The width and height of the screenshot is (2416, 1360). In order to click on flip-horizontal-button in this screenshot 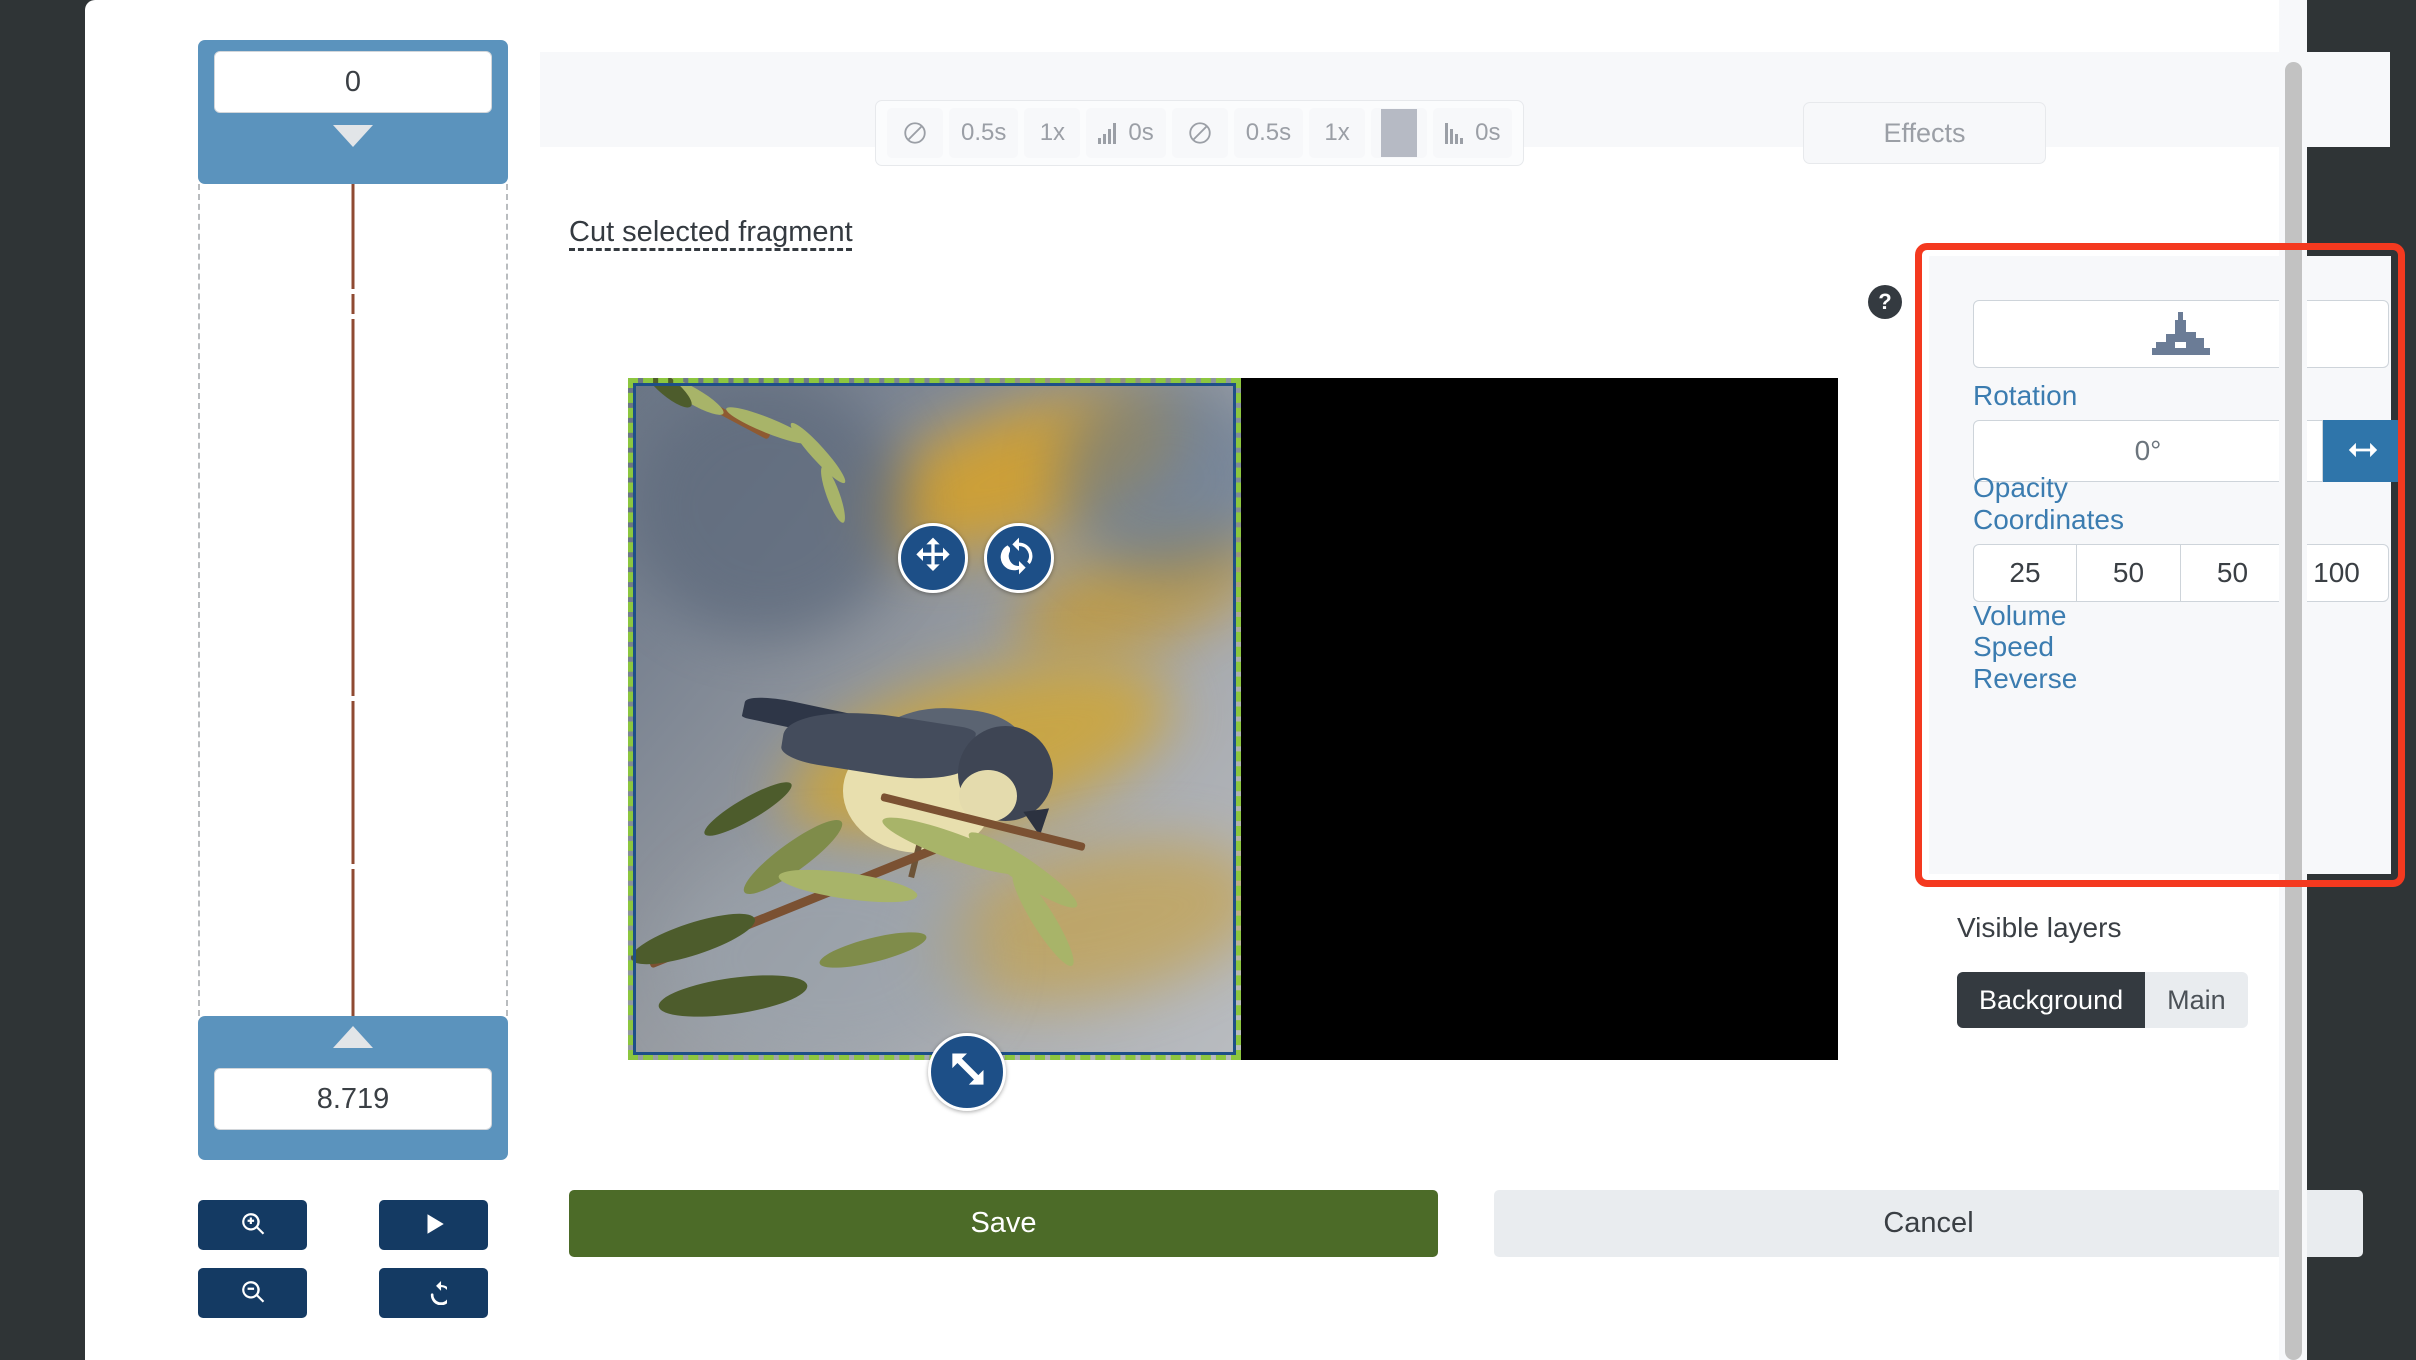, I will do `click(2363, 451)`.